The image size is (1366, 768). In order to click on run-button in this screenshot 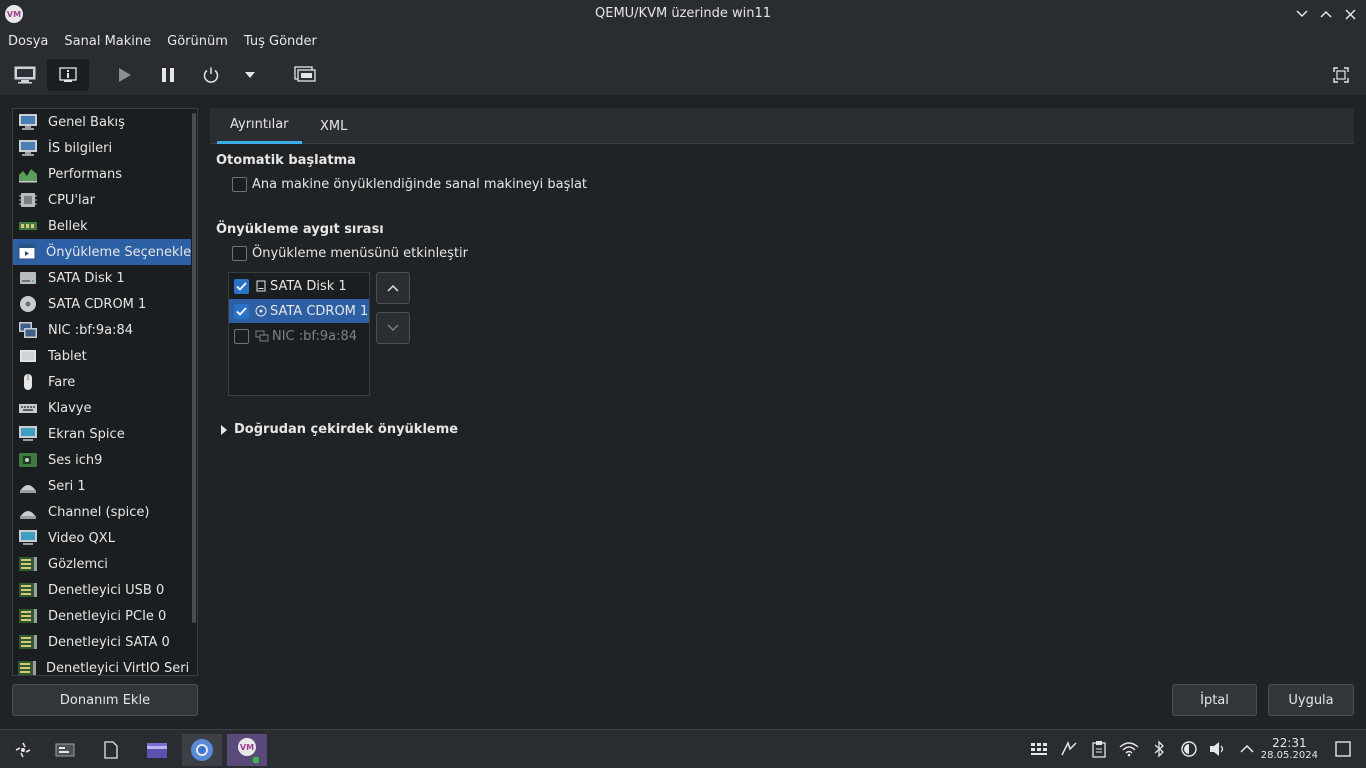, I will do `click(124, 75)`.